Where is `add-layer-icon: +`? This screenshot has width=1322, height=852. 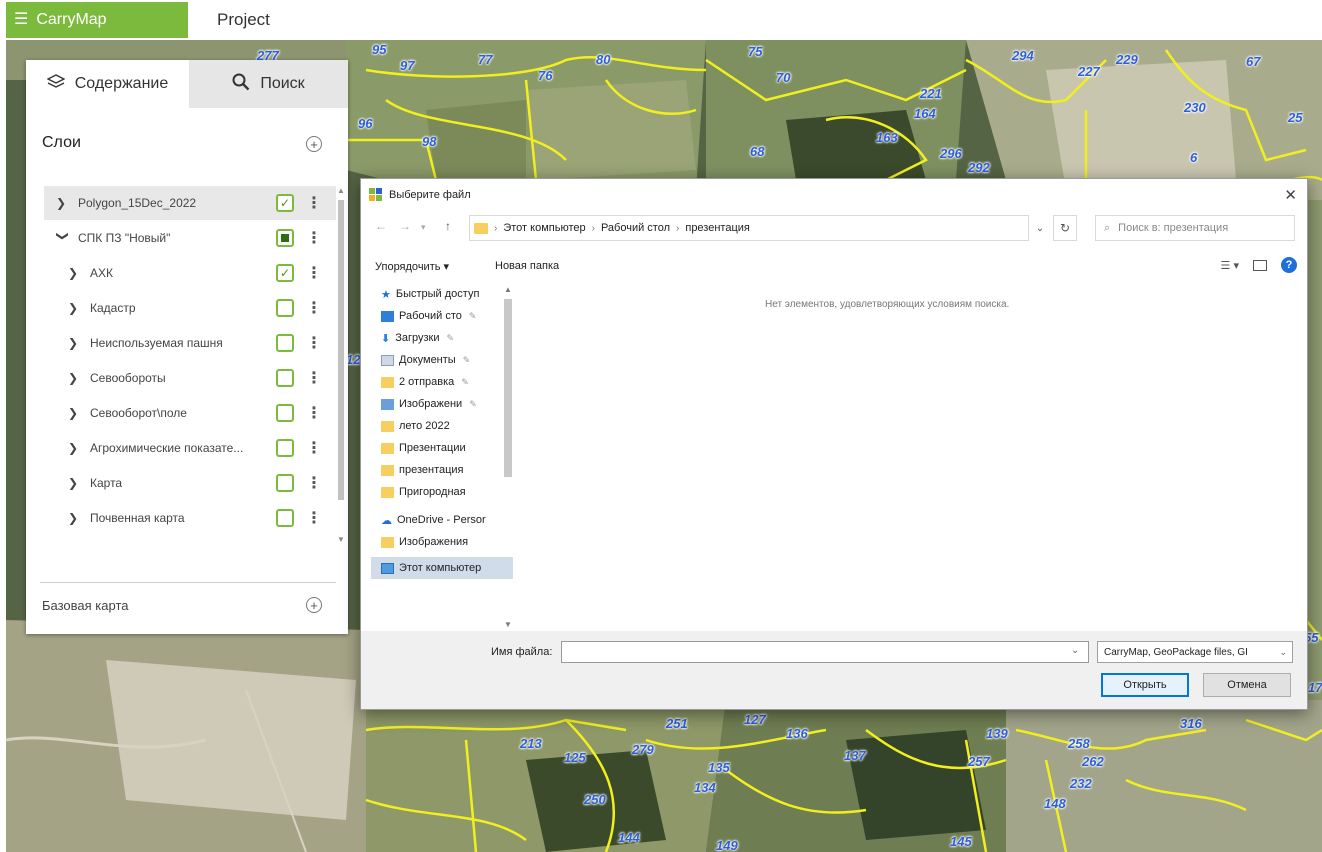 add-layer-icon: + is located at coordinates (314, 144).